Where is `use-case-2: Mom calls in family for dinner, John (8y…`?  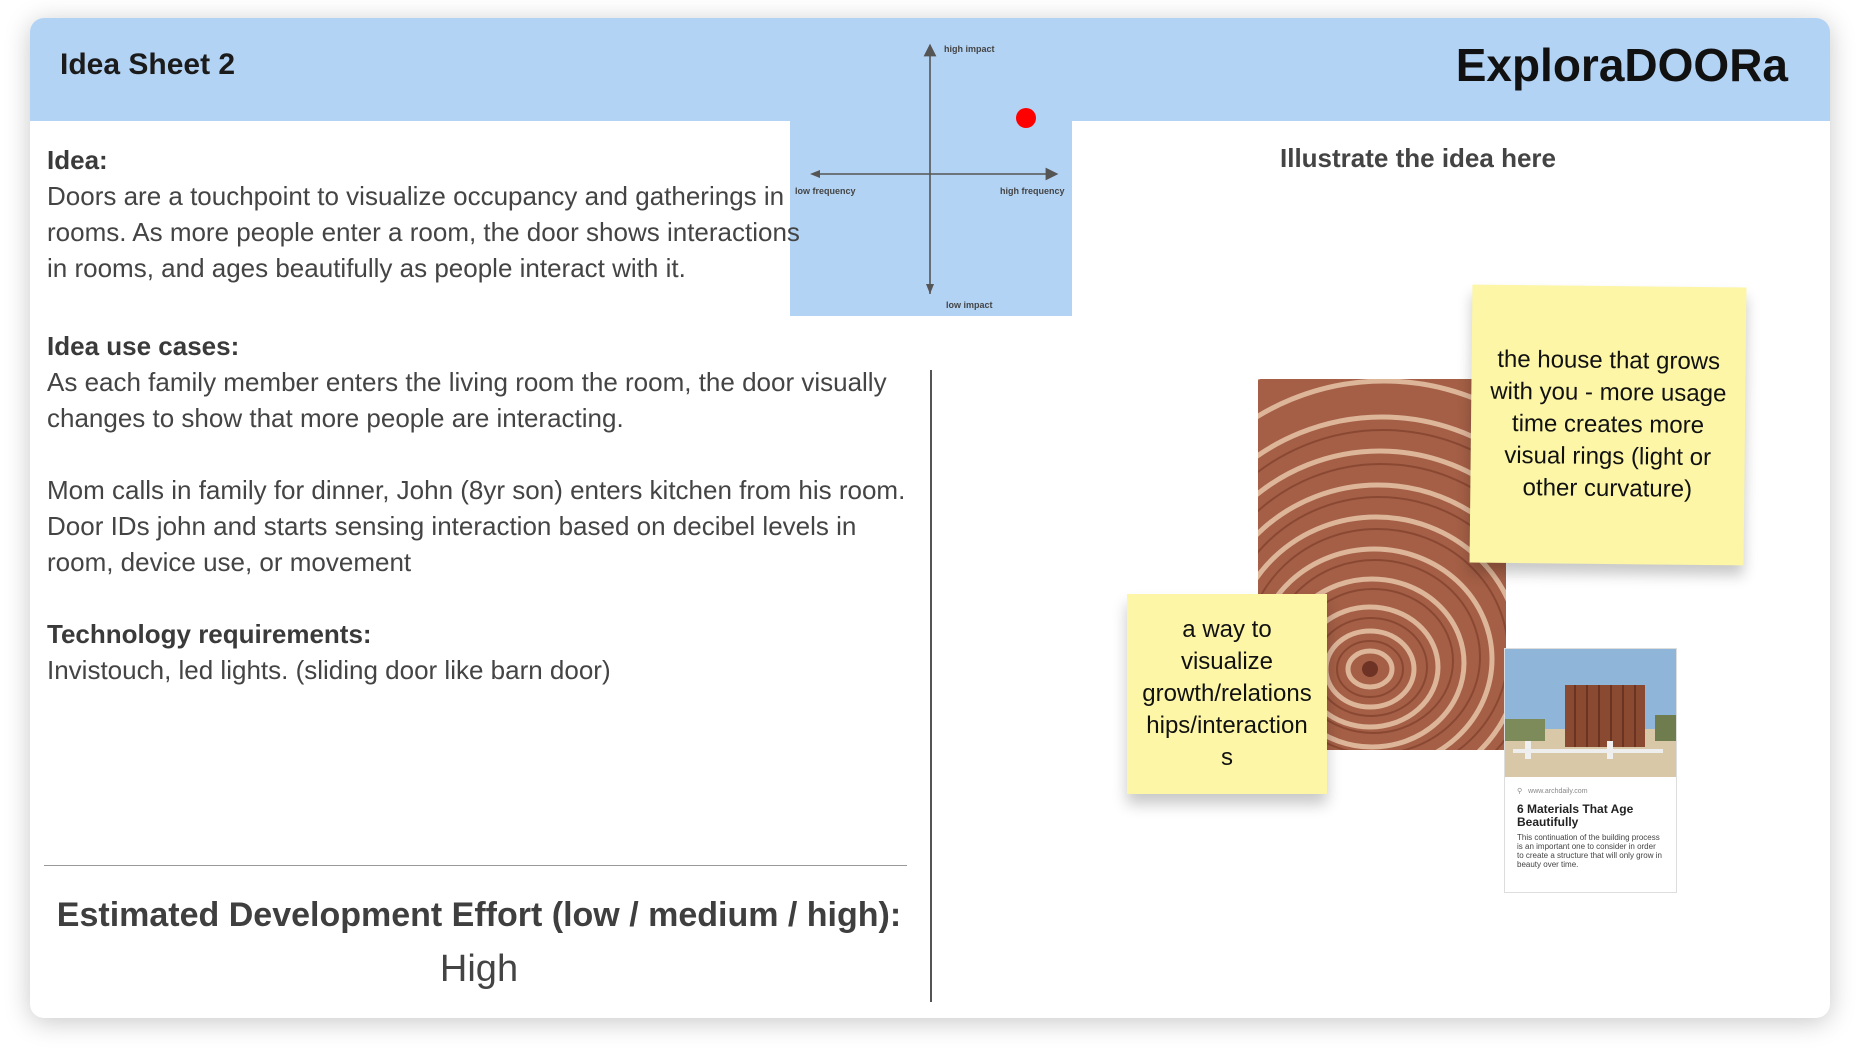 use-case-2: Mom calls in family for dinner, John (8y… is located at coordinates (476, 526).